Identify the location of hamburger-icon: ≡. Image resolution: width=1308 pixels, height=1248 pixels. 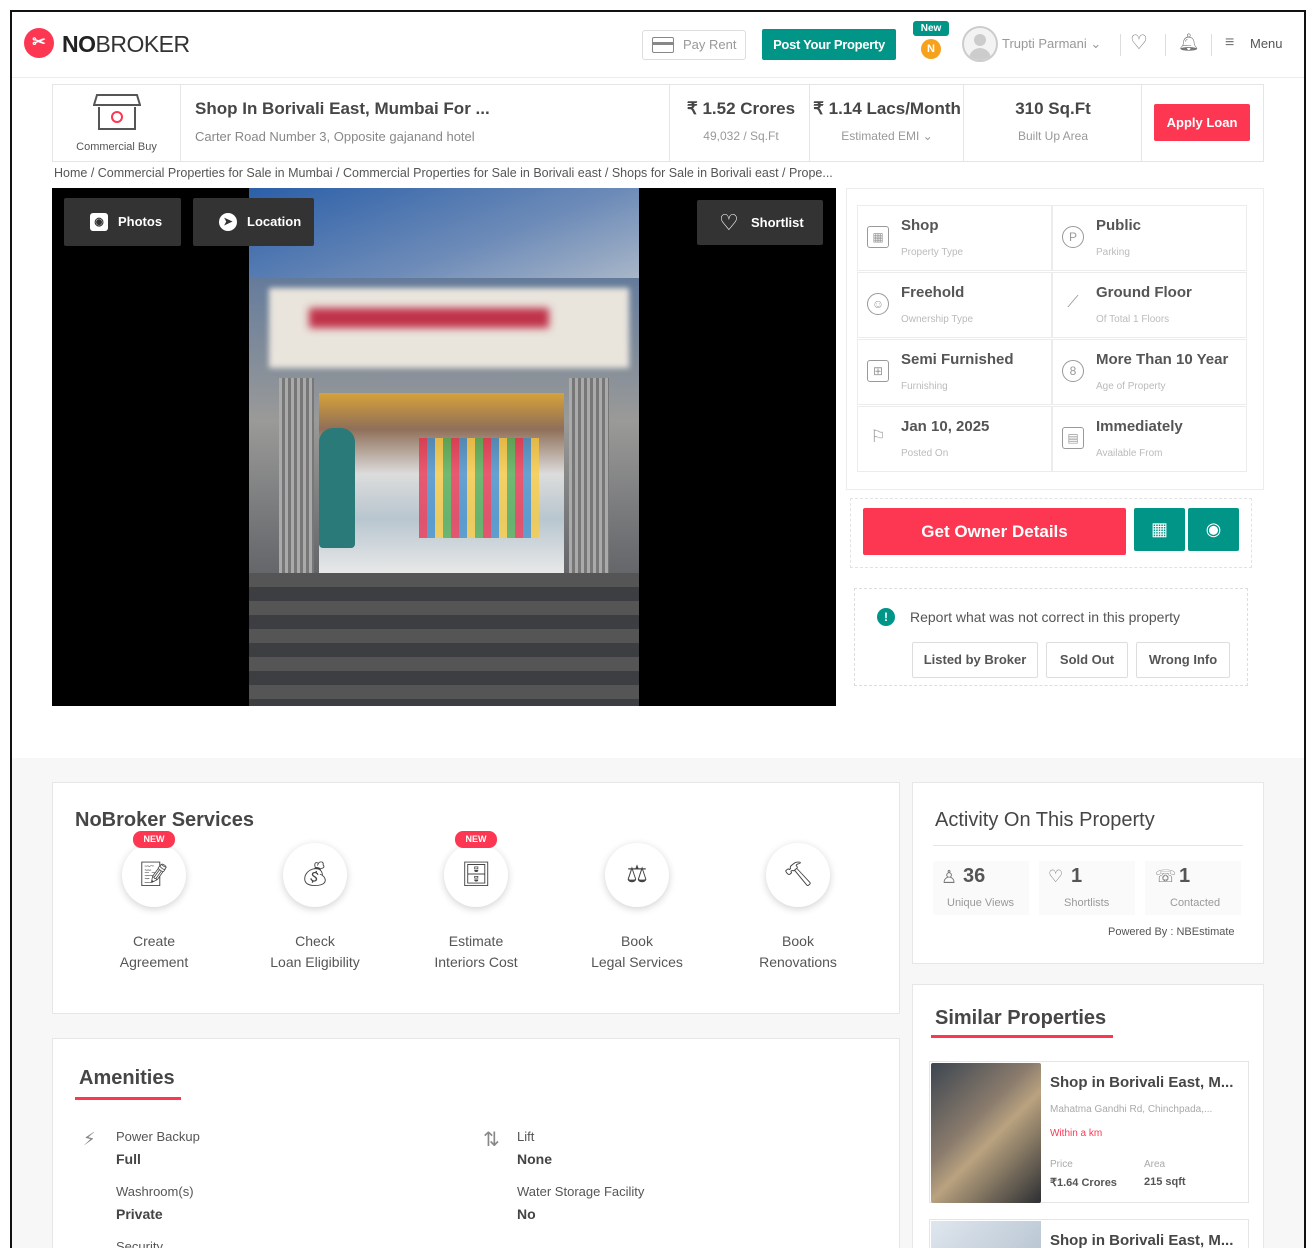
(1229, 43).